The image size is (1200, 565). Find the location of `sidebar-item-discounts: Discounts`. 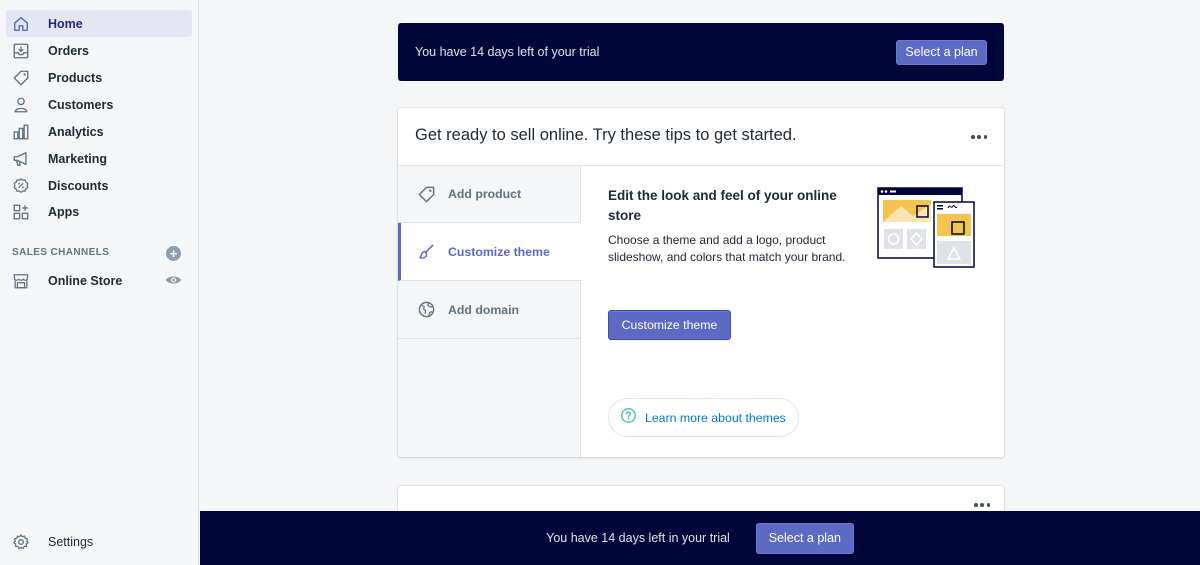

sidebar-item-discounts: Discounts is located at coordinates (99, 185).